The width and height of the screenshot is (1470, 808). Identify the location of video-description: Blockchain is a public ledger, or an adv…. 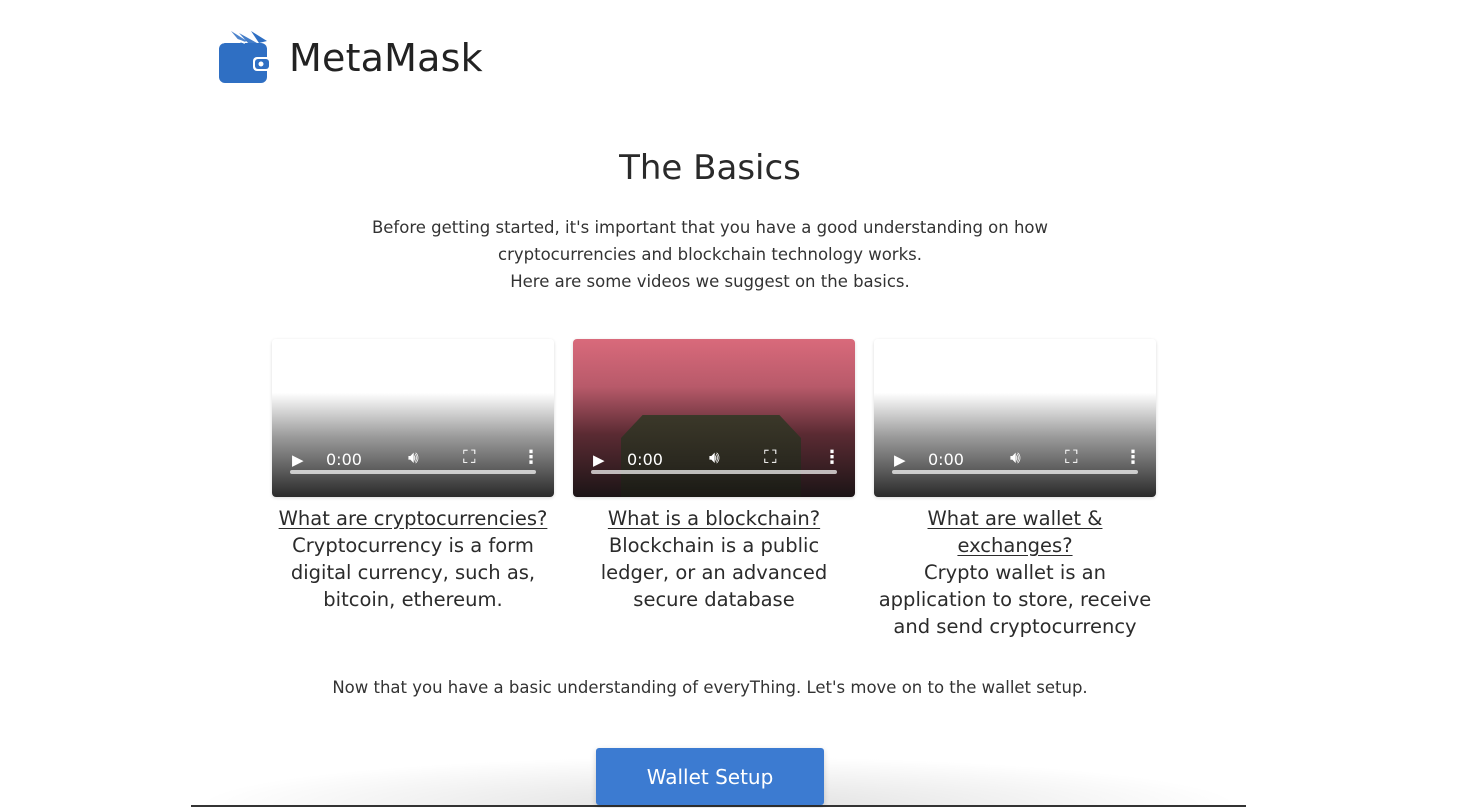
(714, 572).